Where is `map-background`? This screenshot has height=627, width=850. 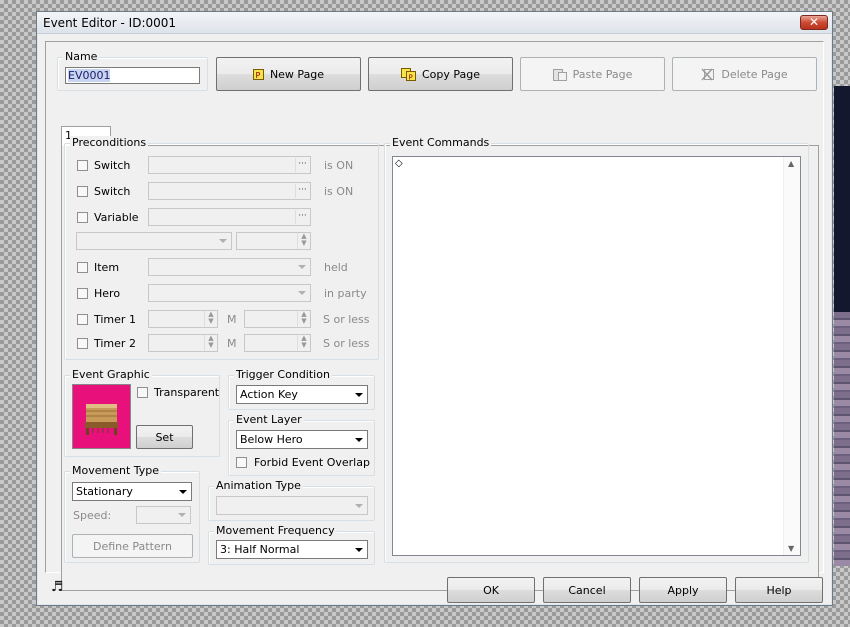 map-background is located at coordinates (842, 326).